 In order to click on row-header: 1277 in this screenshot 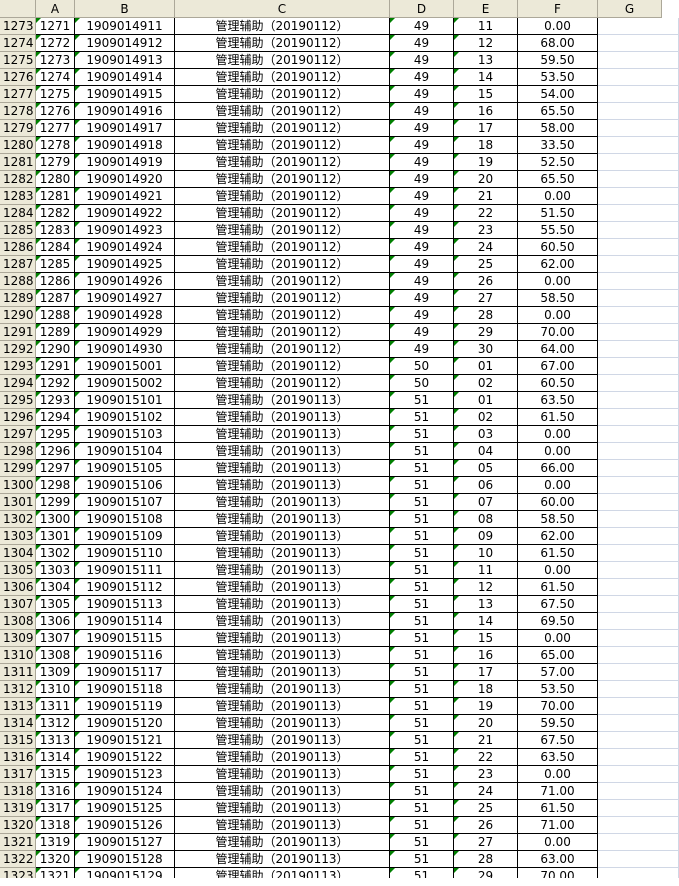, I will do `click(18, 94)`.